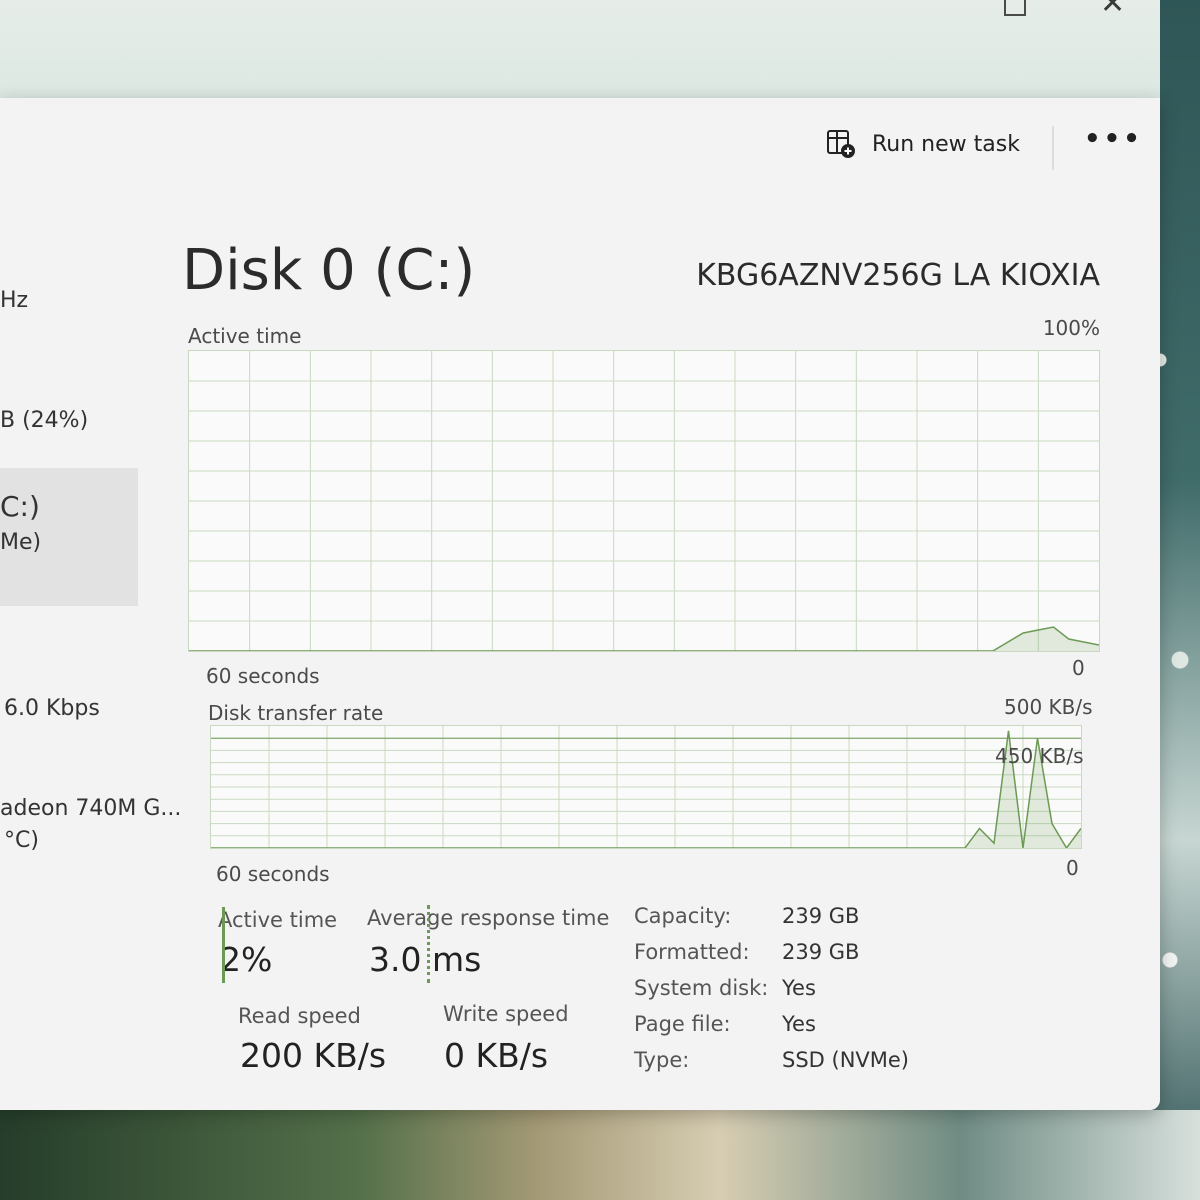  I want to click on active-time-graph-min: 0, so click(1078, 668).